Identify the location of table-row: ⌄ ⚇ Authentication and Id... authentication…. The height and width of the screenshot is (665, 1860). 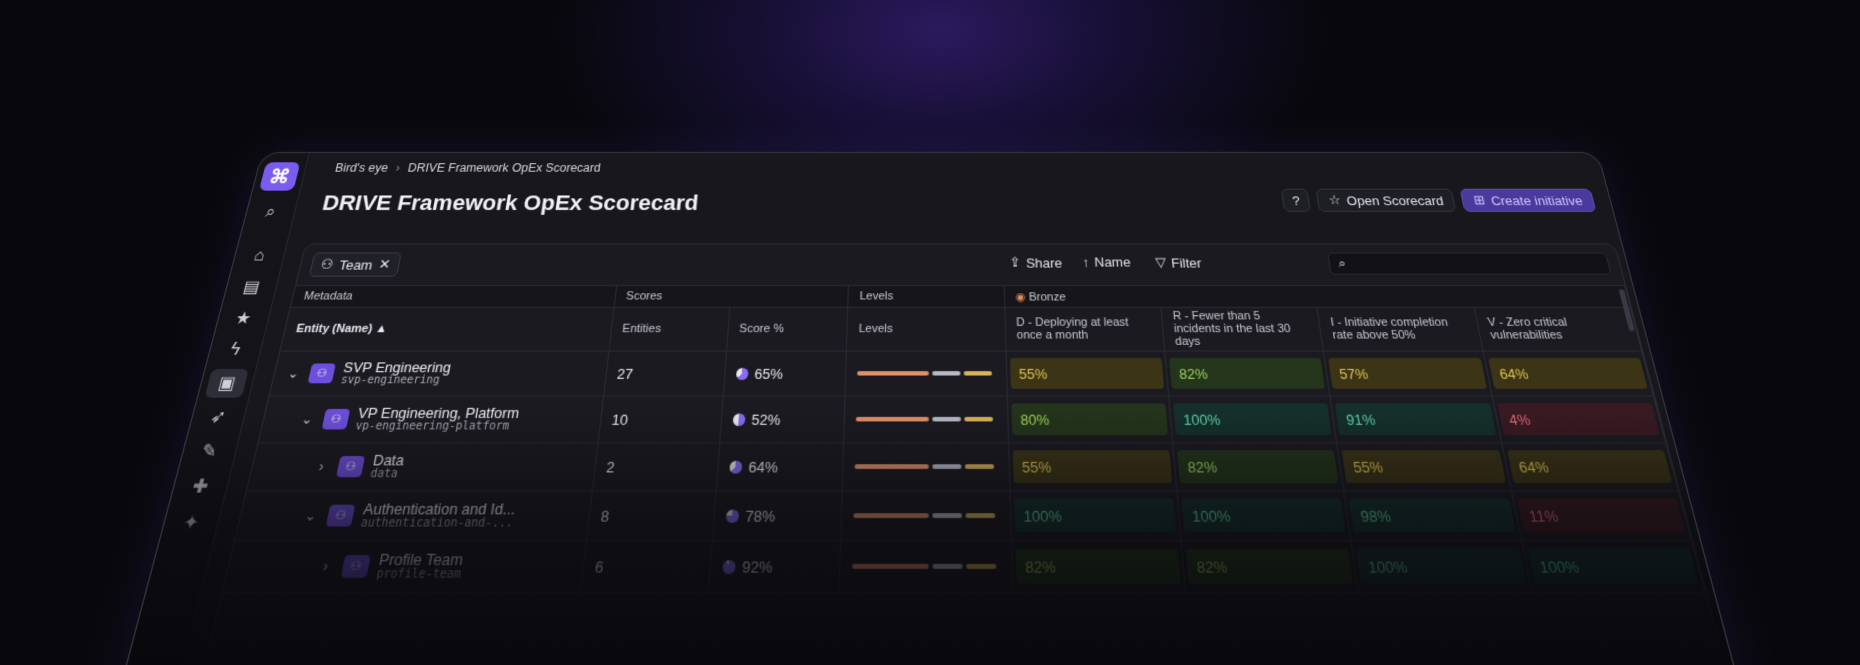
(963, 515).